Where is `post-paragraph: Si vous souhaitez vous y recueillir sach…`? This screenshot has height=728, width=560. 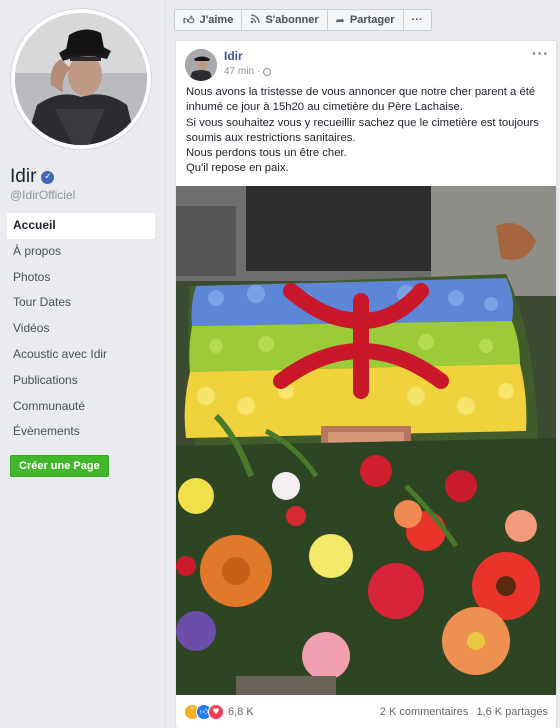 post-paragraph: Si vous souhaitez vous y recueillir sach… is located at coordinates (362, 130).